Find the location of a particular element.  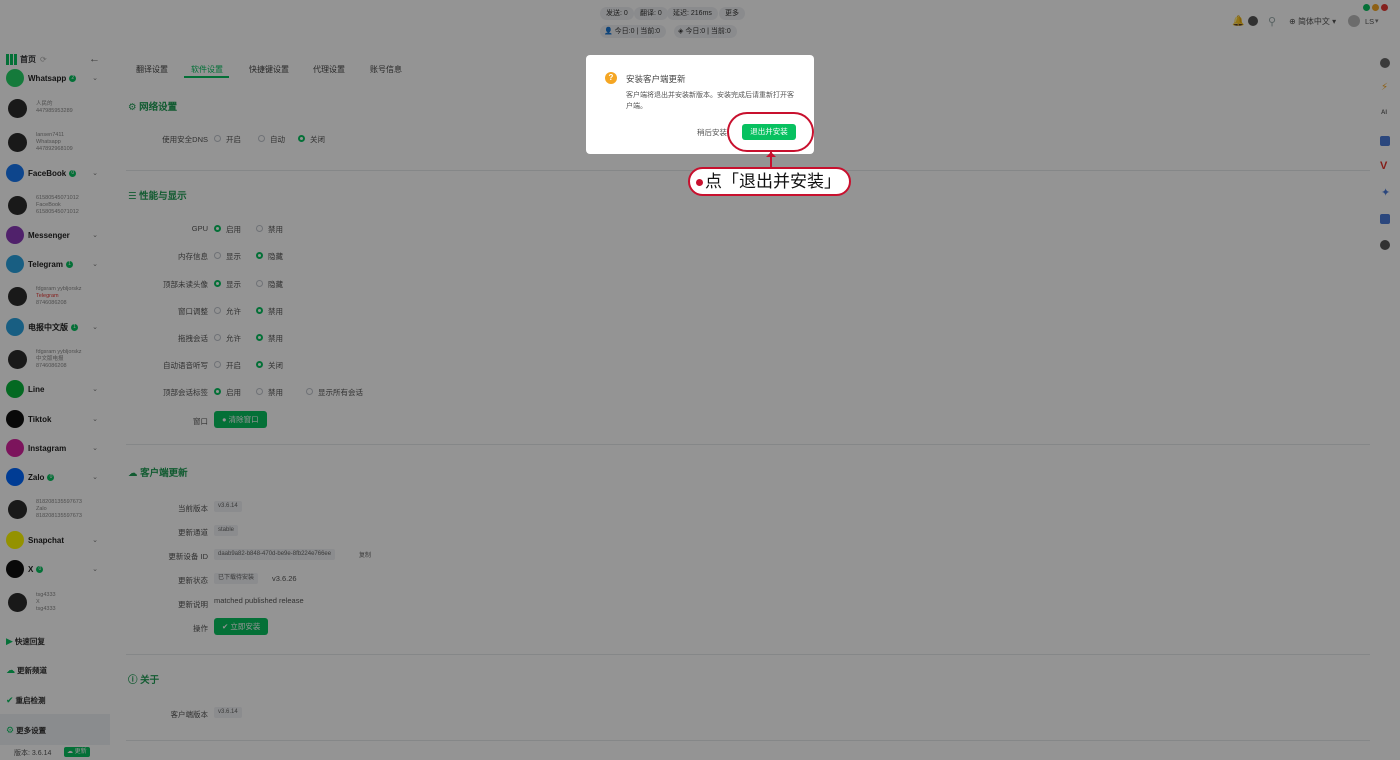

bullet-icon is located at coordinates (699, 183).